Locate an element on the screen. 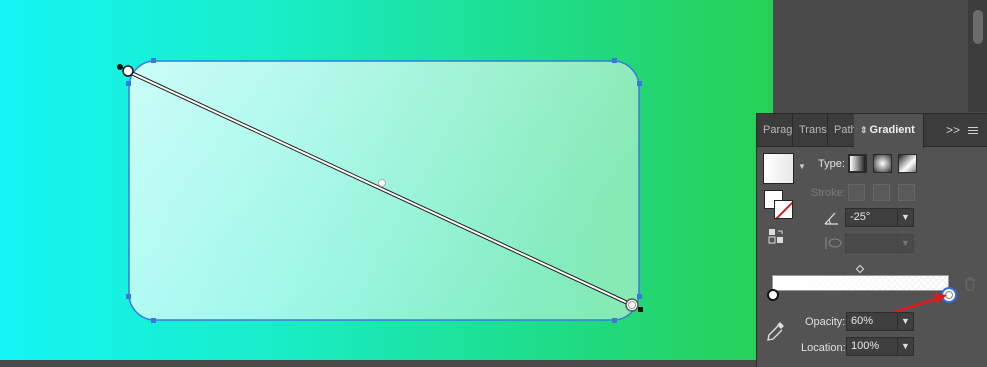 Image resolution: width=987 pixels, height=367 pixels. tab-gradient: ⇕ Gradient is located at coordinates (889, 131).